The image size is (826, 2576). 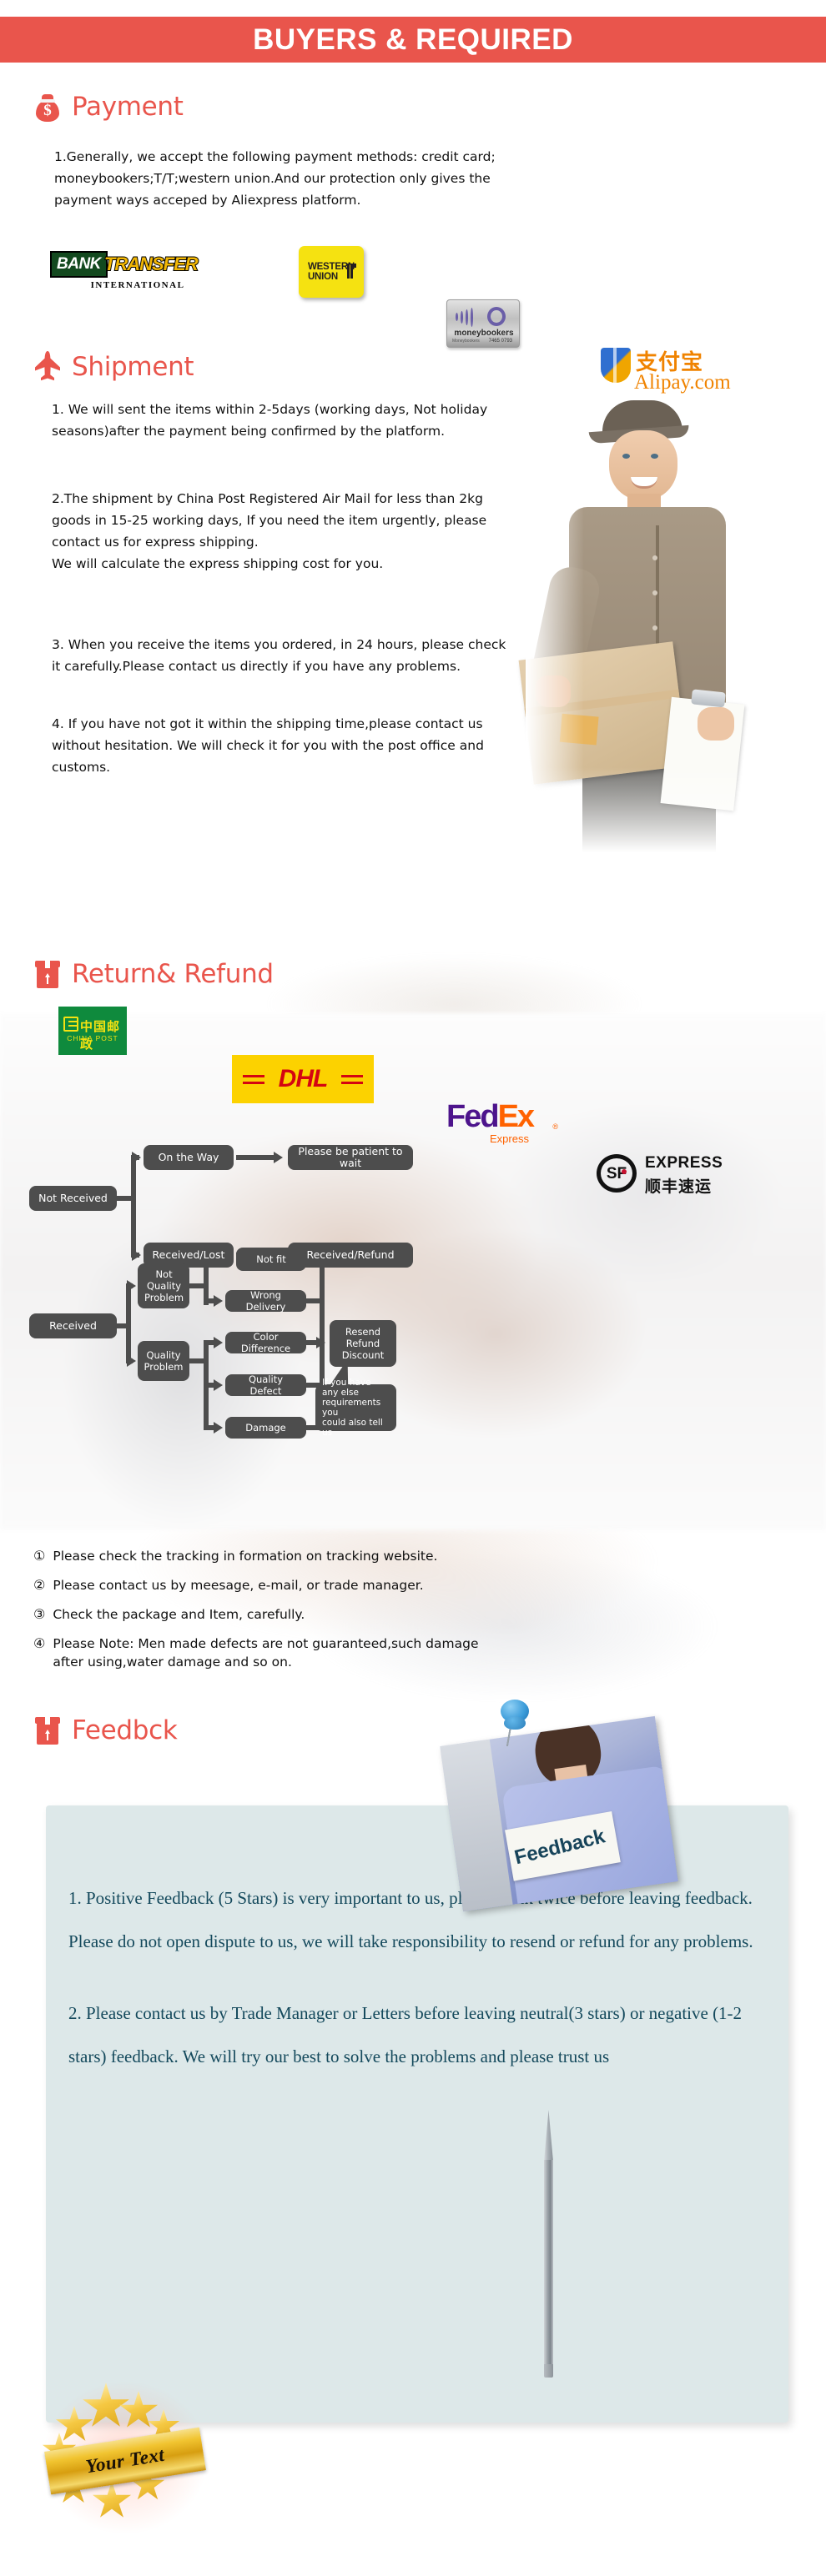 I want to click on sf-ring-icon, so click(x=617, y=1173).